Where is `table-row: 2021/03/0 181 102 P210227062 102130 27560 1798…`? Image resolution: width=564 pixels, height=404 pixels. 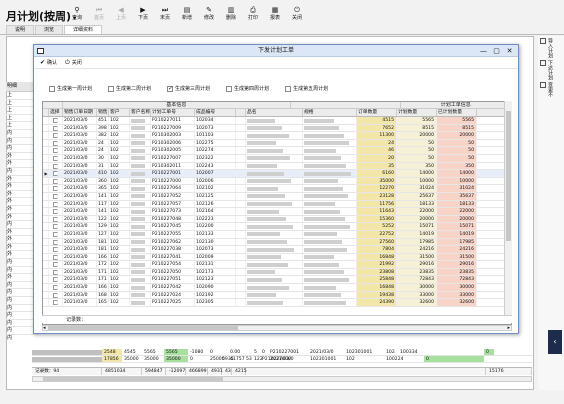
table-row: 2021/03/0 181 102 P210227062 102130 27560 1798… is located at coordinates (277, 242).